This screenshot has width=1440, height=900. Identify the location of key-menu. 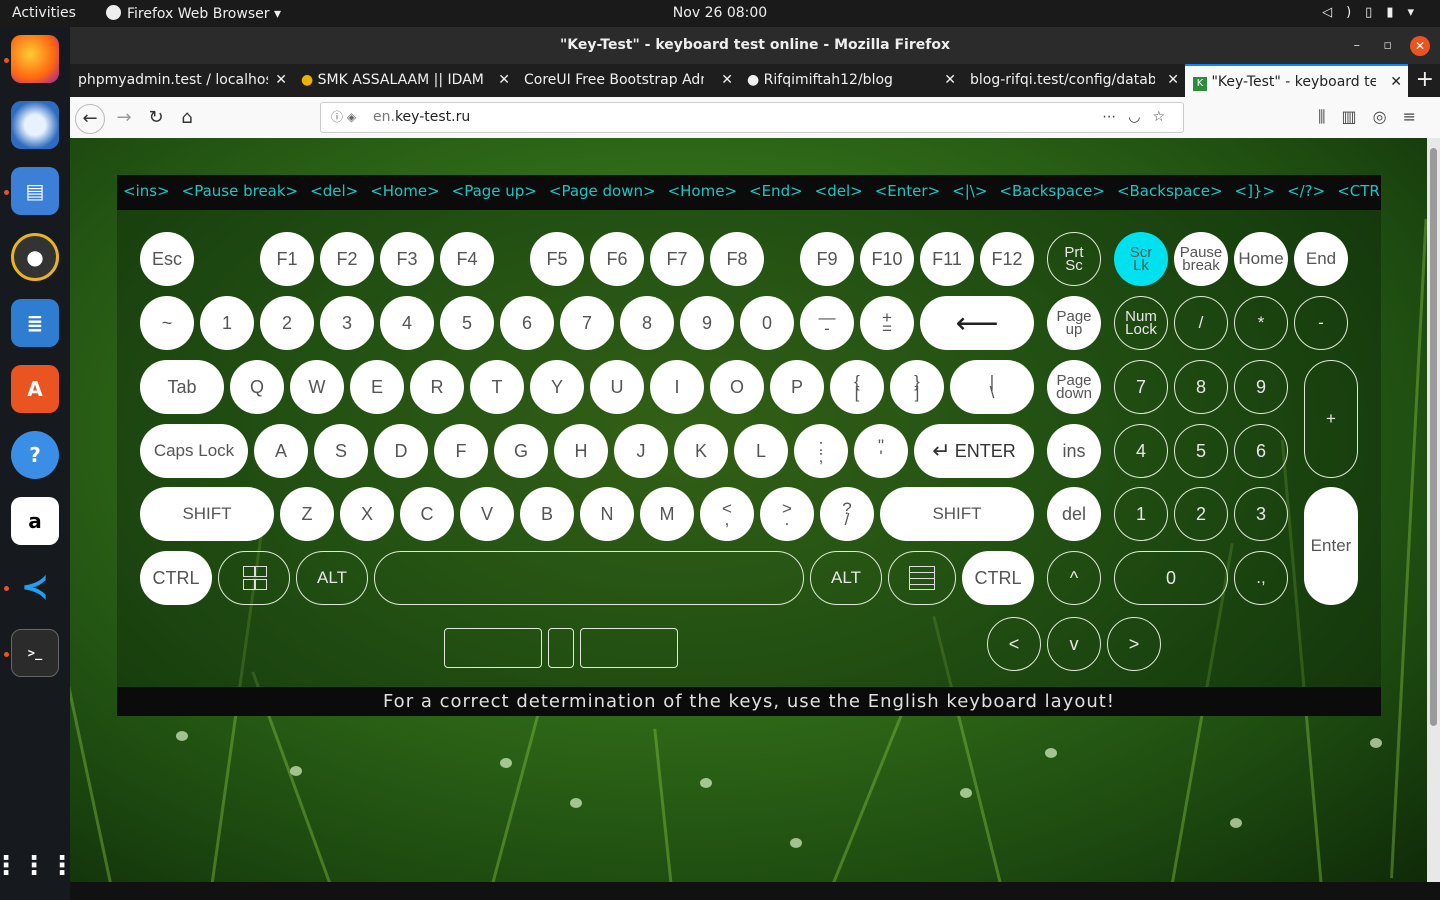
(922, 578).